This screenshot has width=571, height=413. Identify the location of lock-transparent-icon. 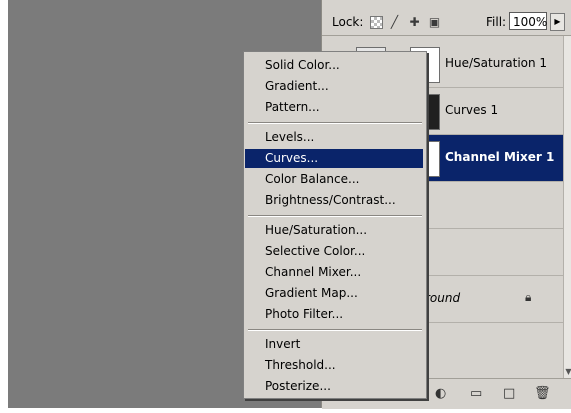
(376, 22).